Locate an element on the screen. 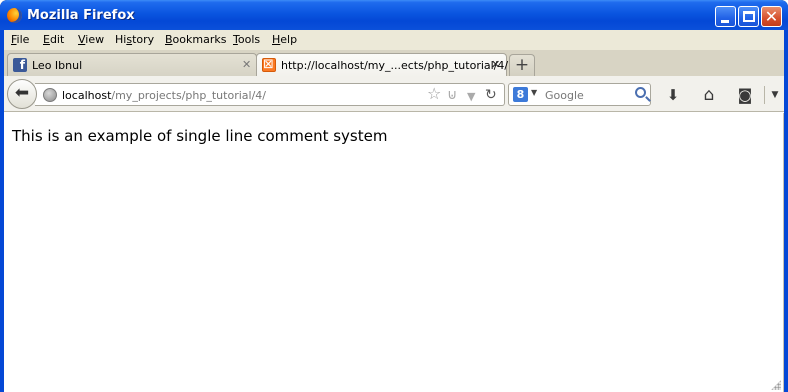  close-button: ✕ is located at coordinates (771, 16).